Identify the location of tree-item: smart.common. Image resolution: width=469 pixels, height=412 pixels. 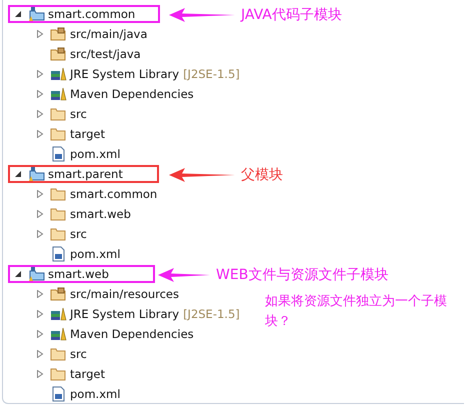
(114, 194).